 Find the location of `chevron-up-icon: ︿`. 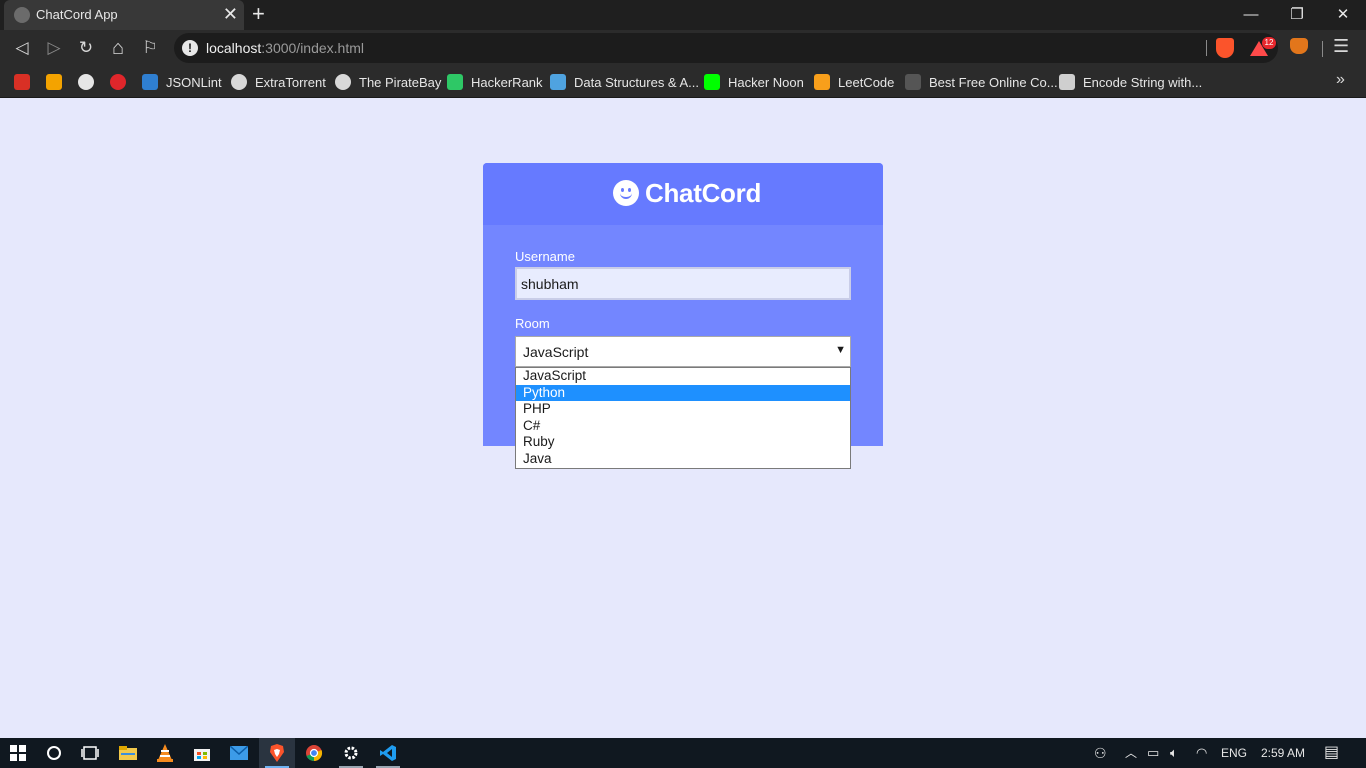

chevron-up-icon: ︿ is located at coordinates (1131, 753).